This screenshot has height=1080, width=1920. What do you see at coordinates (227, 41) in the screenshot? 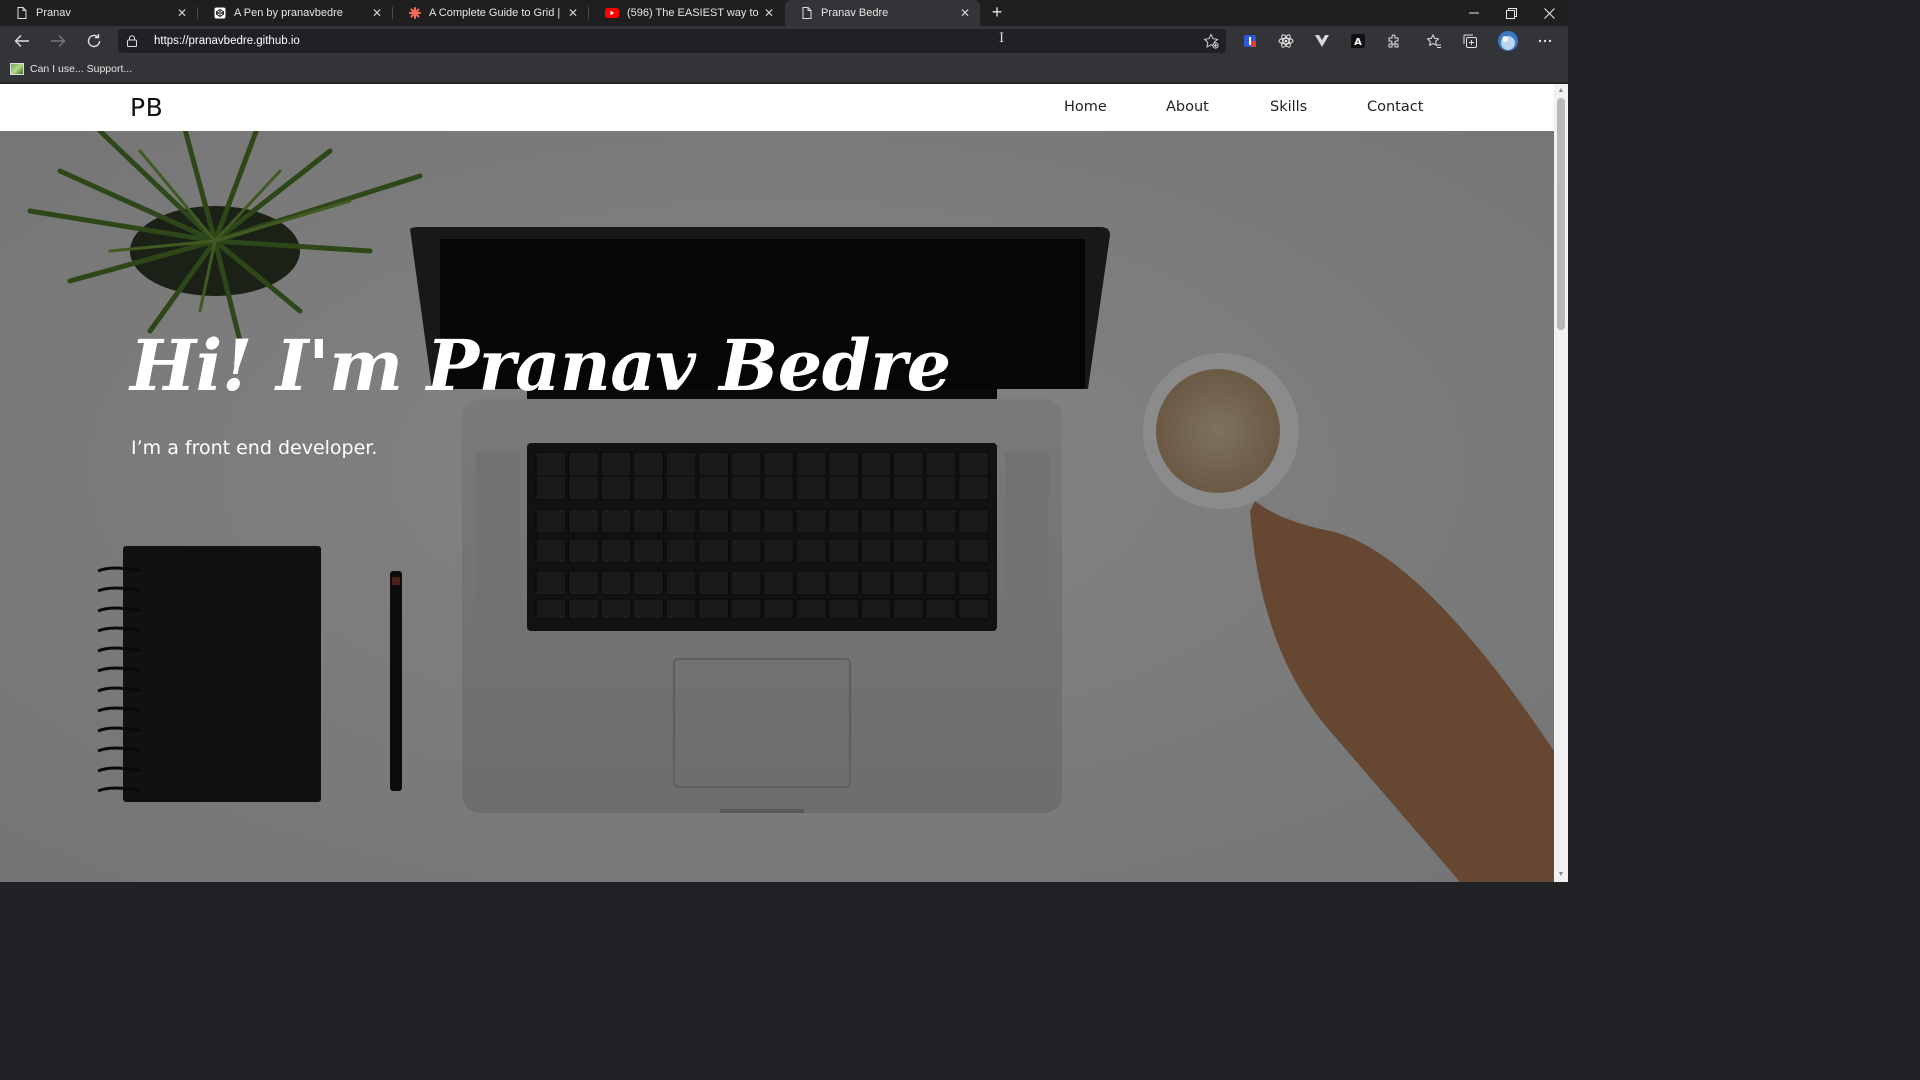
I see `url-text: https://pranavbedre.github.io` at bounding box center [227, 41].